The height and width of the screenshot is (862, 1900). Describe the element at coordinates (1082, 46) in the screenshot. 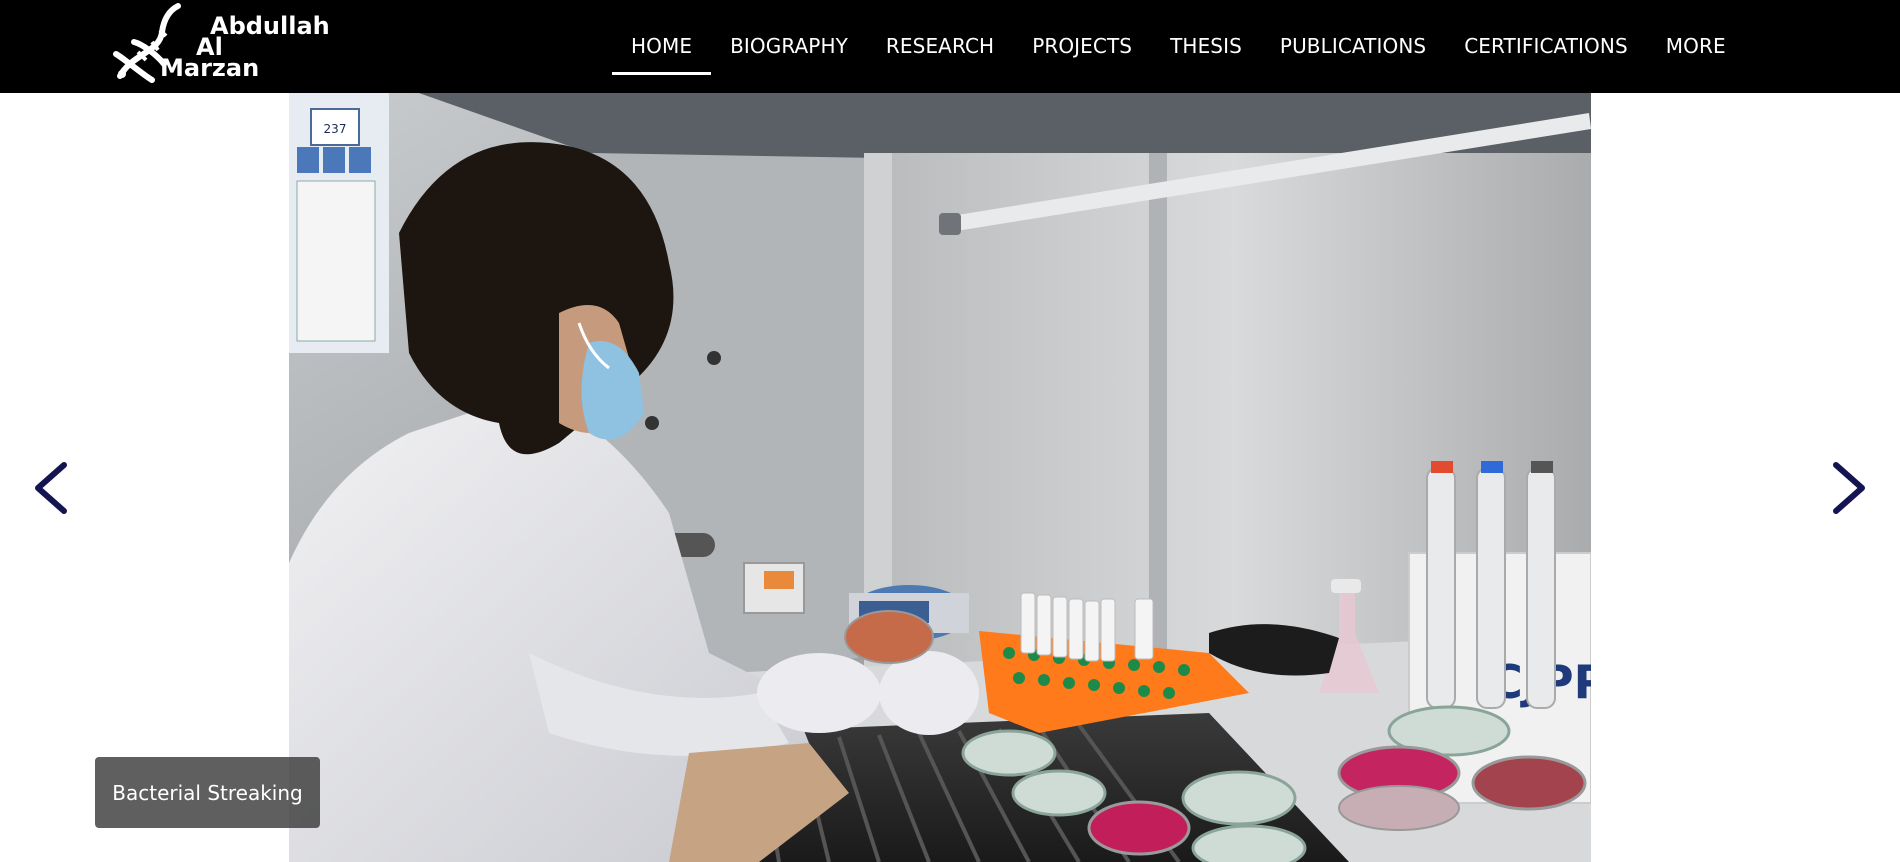

I see `nav-item-projects: PROJECTS` at that location.